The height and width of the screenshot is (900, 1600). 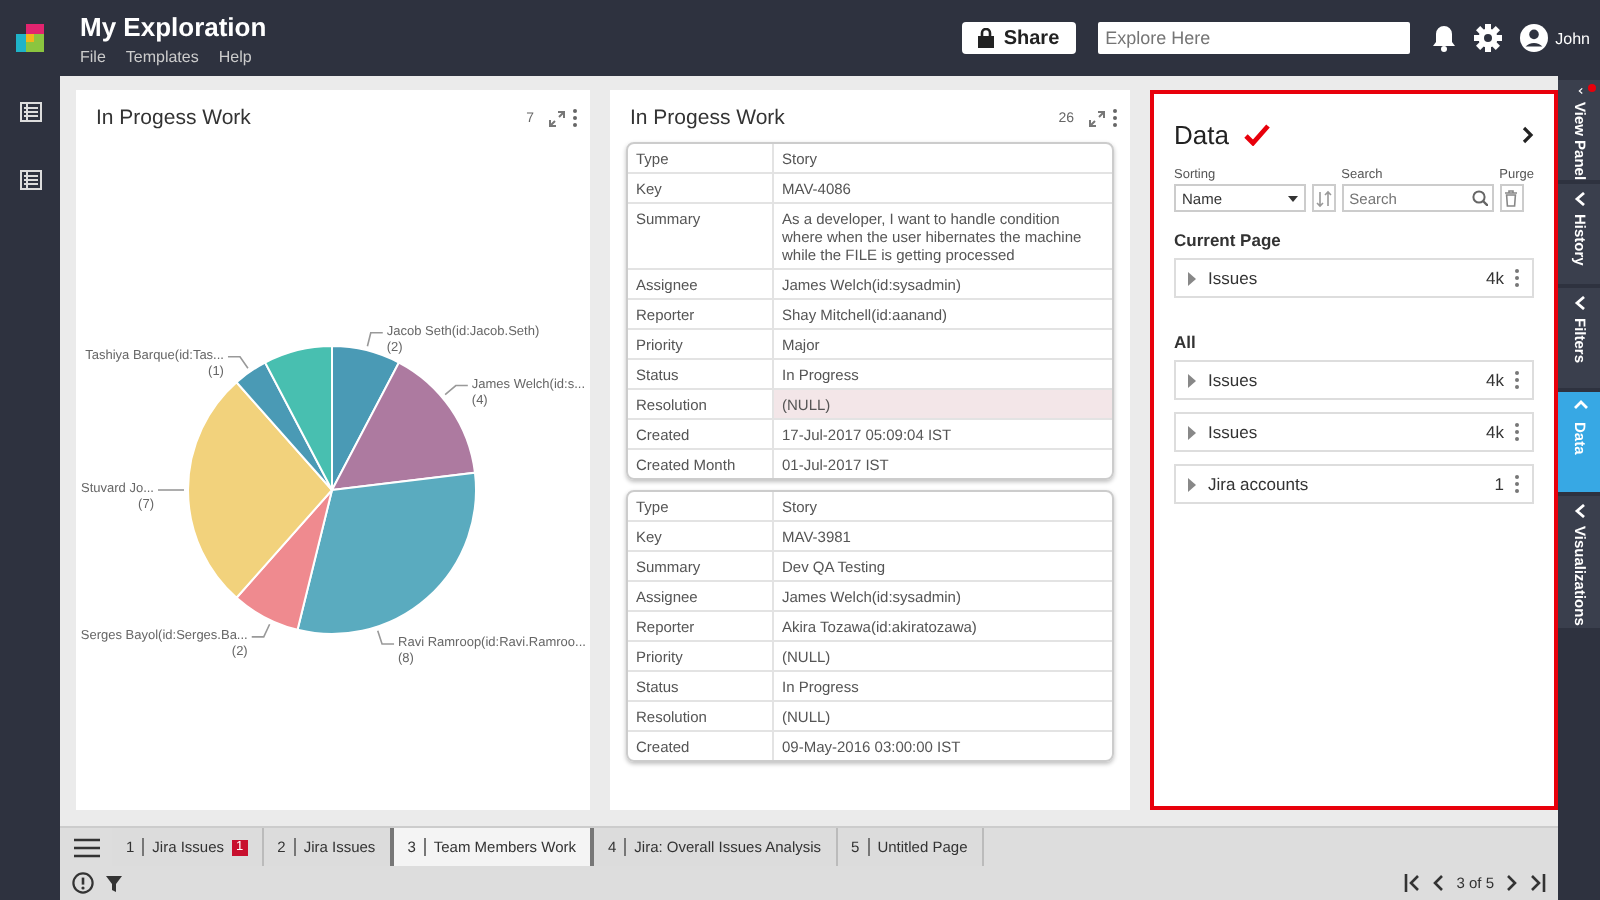 I want to click on user-name: John, so click(x=1572, y=38).